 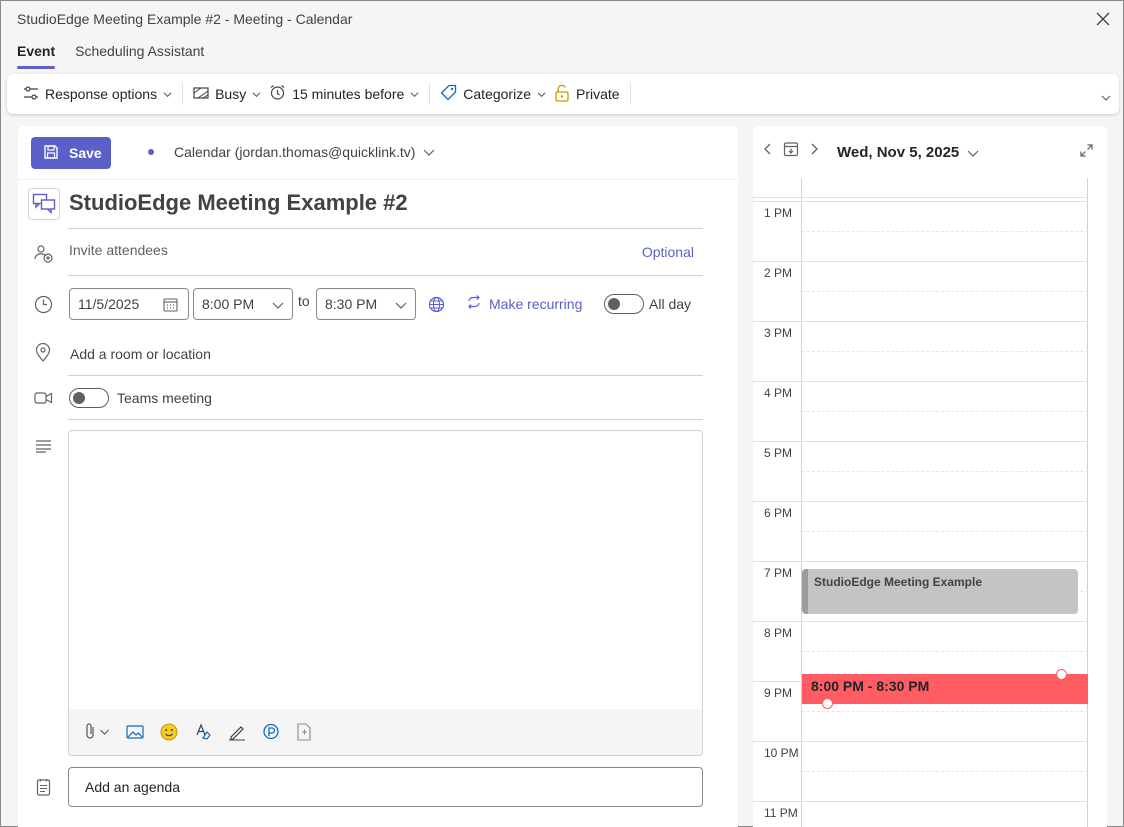 What do you see at coordinates (101, 94) in the screenshot?
I see `response-options-label: Response options` at bounding box center [101, 94].